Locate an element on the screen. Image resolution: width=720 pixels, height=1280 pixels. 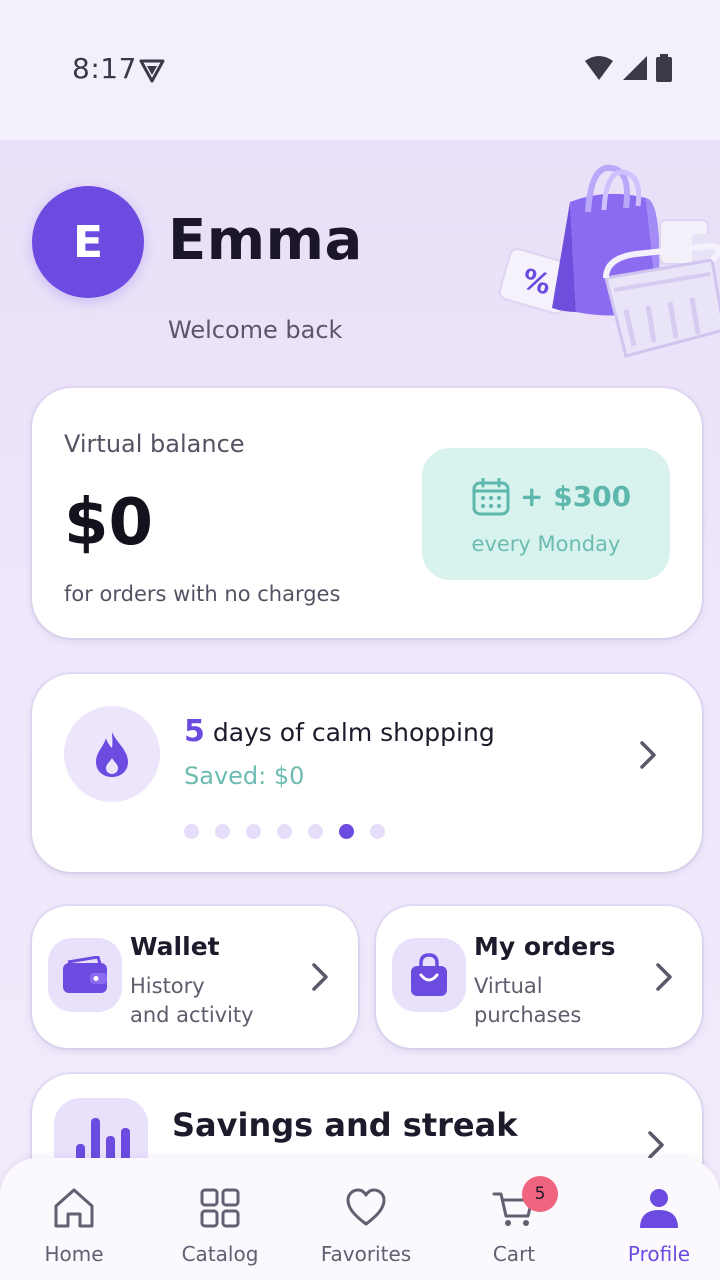
wallet-card: Wallet History and activity is located at coordinates (195, 977).